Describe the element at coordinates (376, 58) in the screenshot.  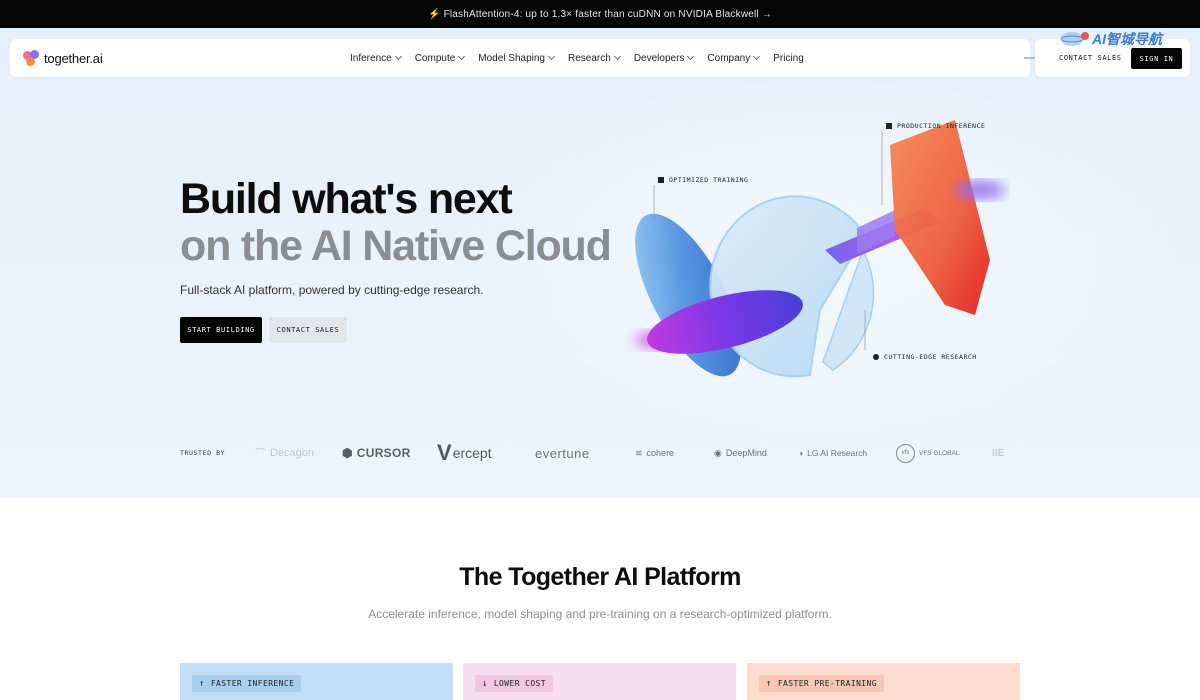
I see `nav-item-inference: Inference` at that location.